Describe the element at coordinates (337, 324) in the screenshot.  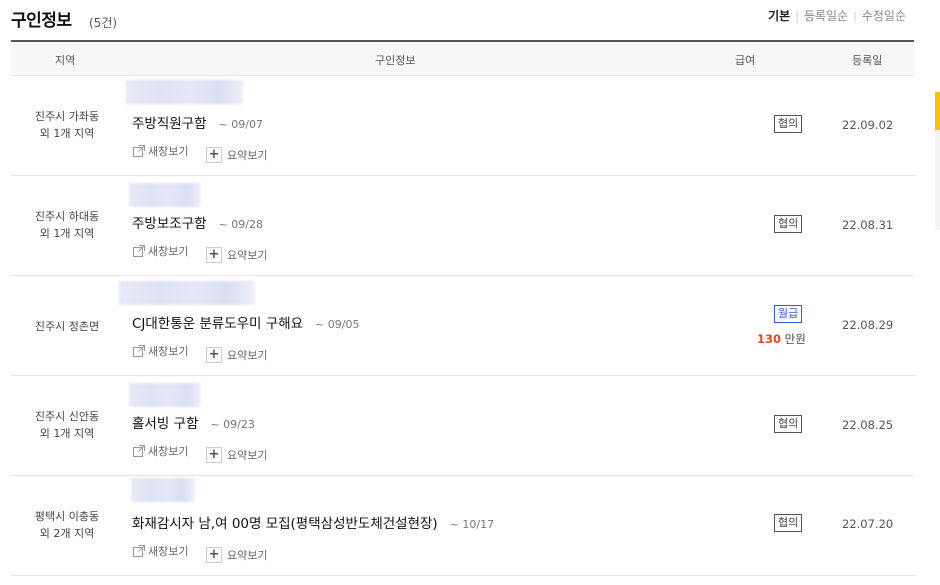
I see `deadline: ~ 09/05` at that location.